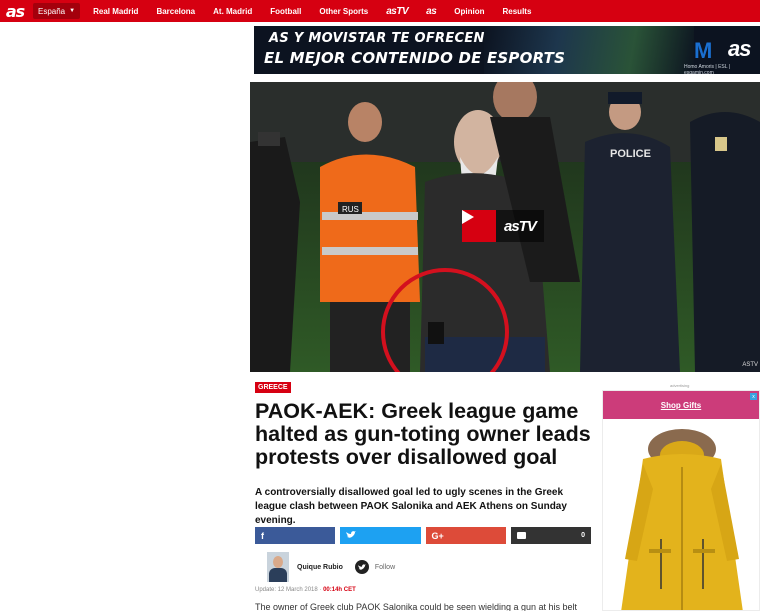 The width and height of the screenshot is (760, 611). I want to click on nav-item-as-color: as, so click(431, 11).